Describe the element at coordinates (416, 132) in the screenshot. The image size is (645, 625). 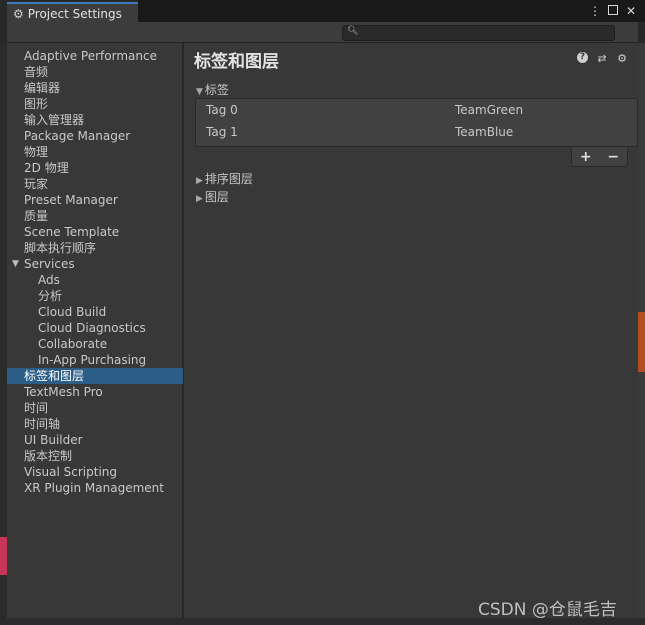
I see `tag-row: Tag 1 TeamBlue` at that location.